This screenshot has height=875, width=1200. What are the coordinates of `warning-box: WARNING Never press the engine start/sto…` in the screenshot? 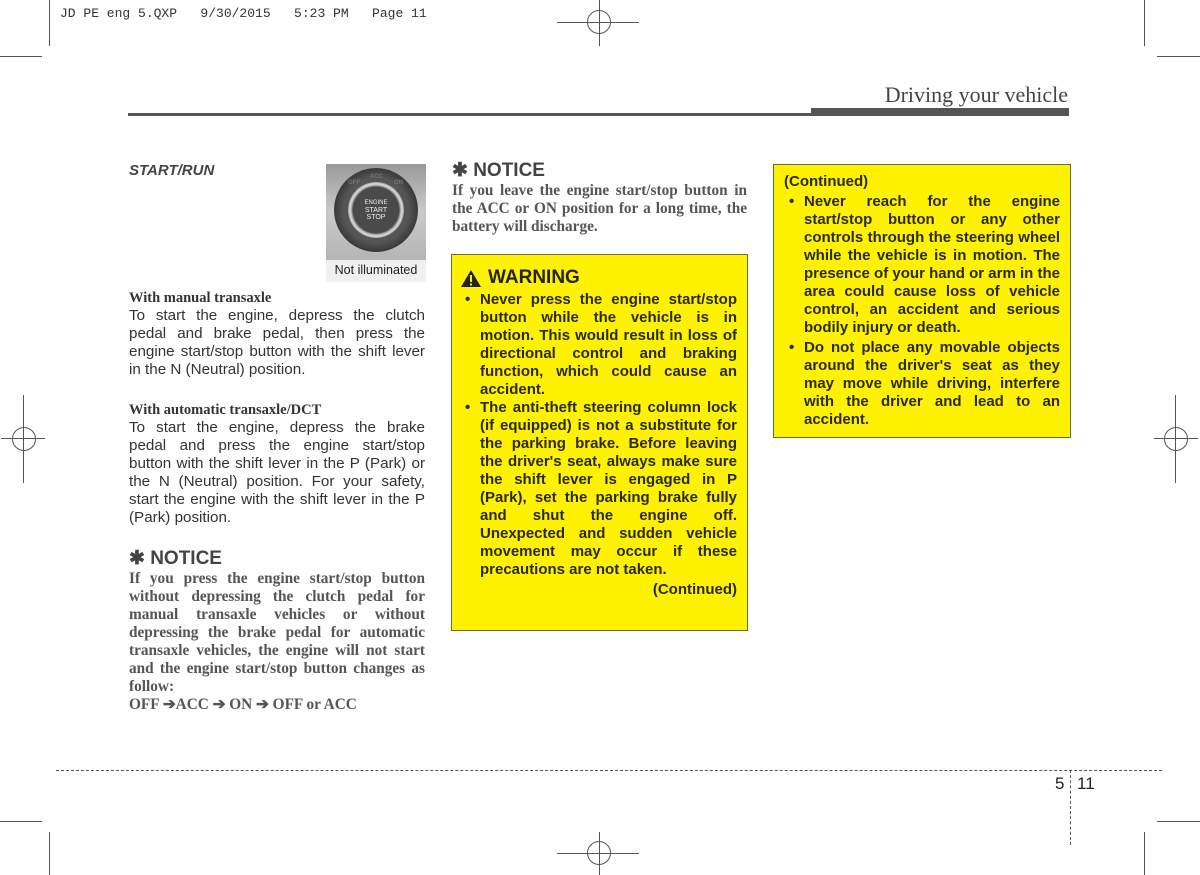 It's located at (599, 442).